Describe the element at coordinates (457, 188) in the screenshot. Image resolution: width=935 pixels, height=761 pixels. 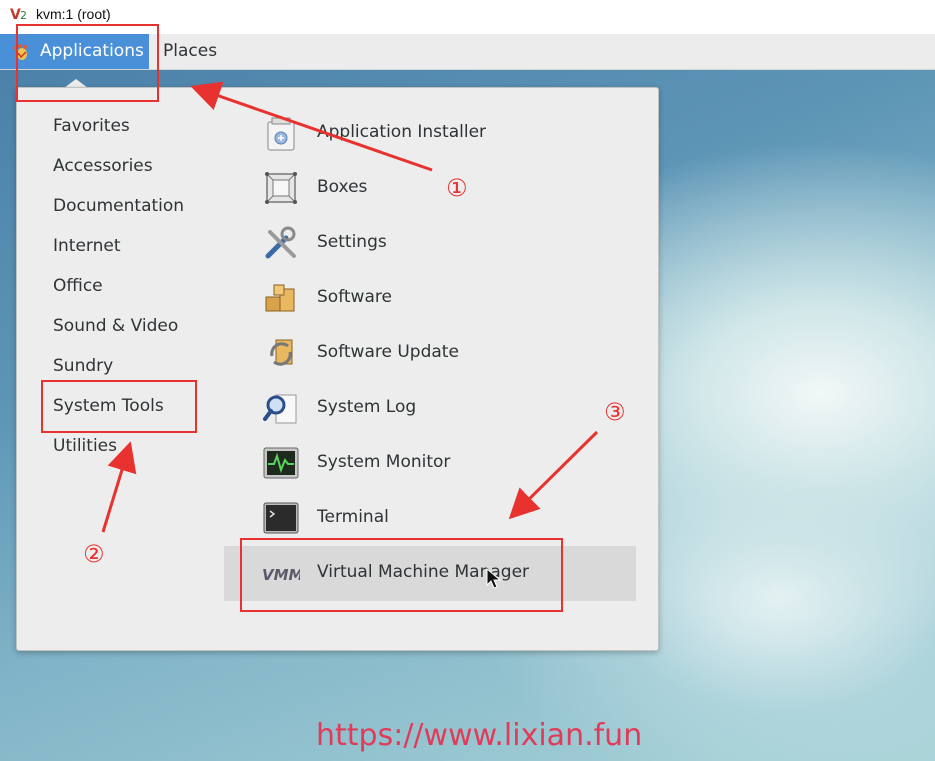
I see `annotation-number-1: ①` at that location.